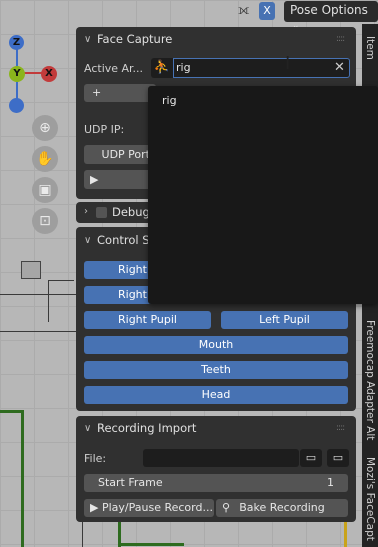  Describe the element at coordinates (120, 93) in the screenshot. I see `add-button: +` at that location.